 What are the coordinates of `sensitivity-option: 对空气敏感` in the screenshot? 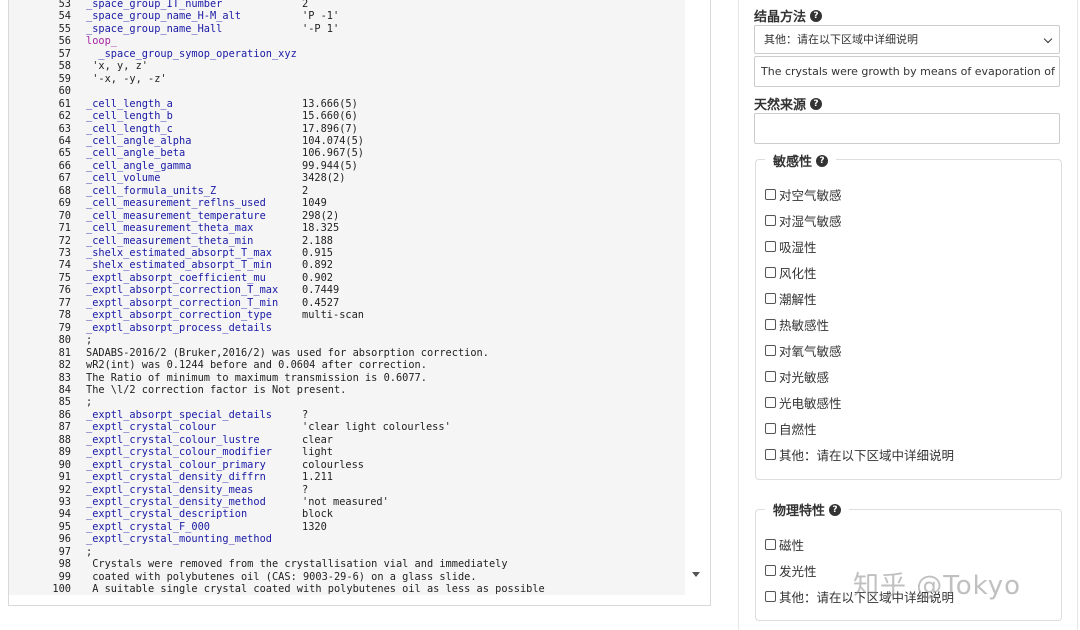 It's located at (803, 194).